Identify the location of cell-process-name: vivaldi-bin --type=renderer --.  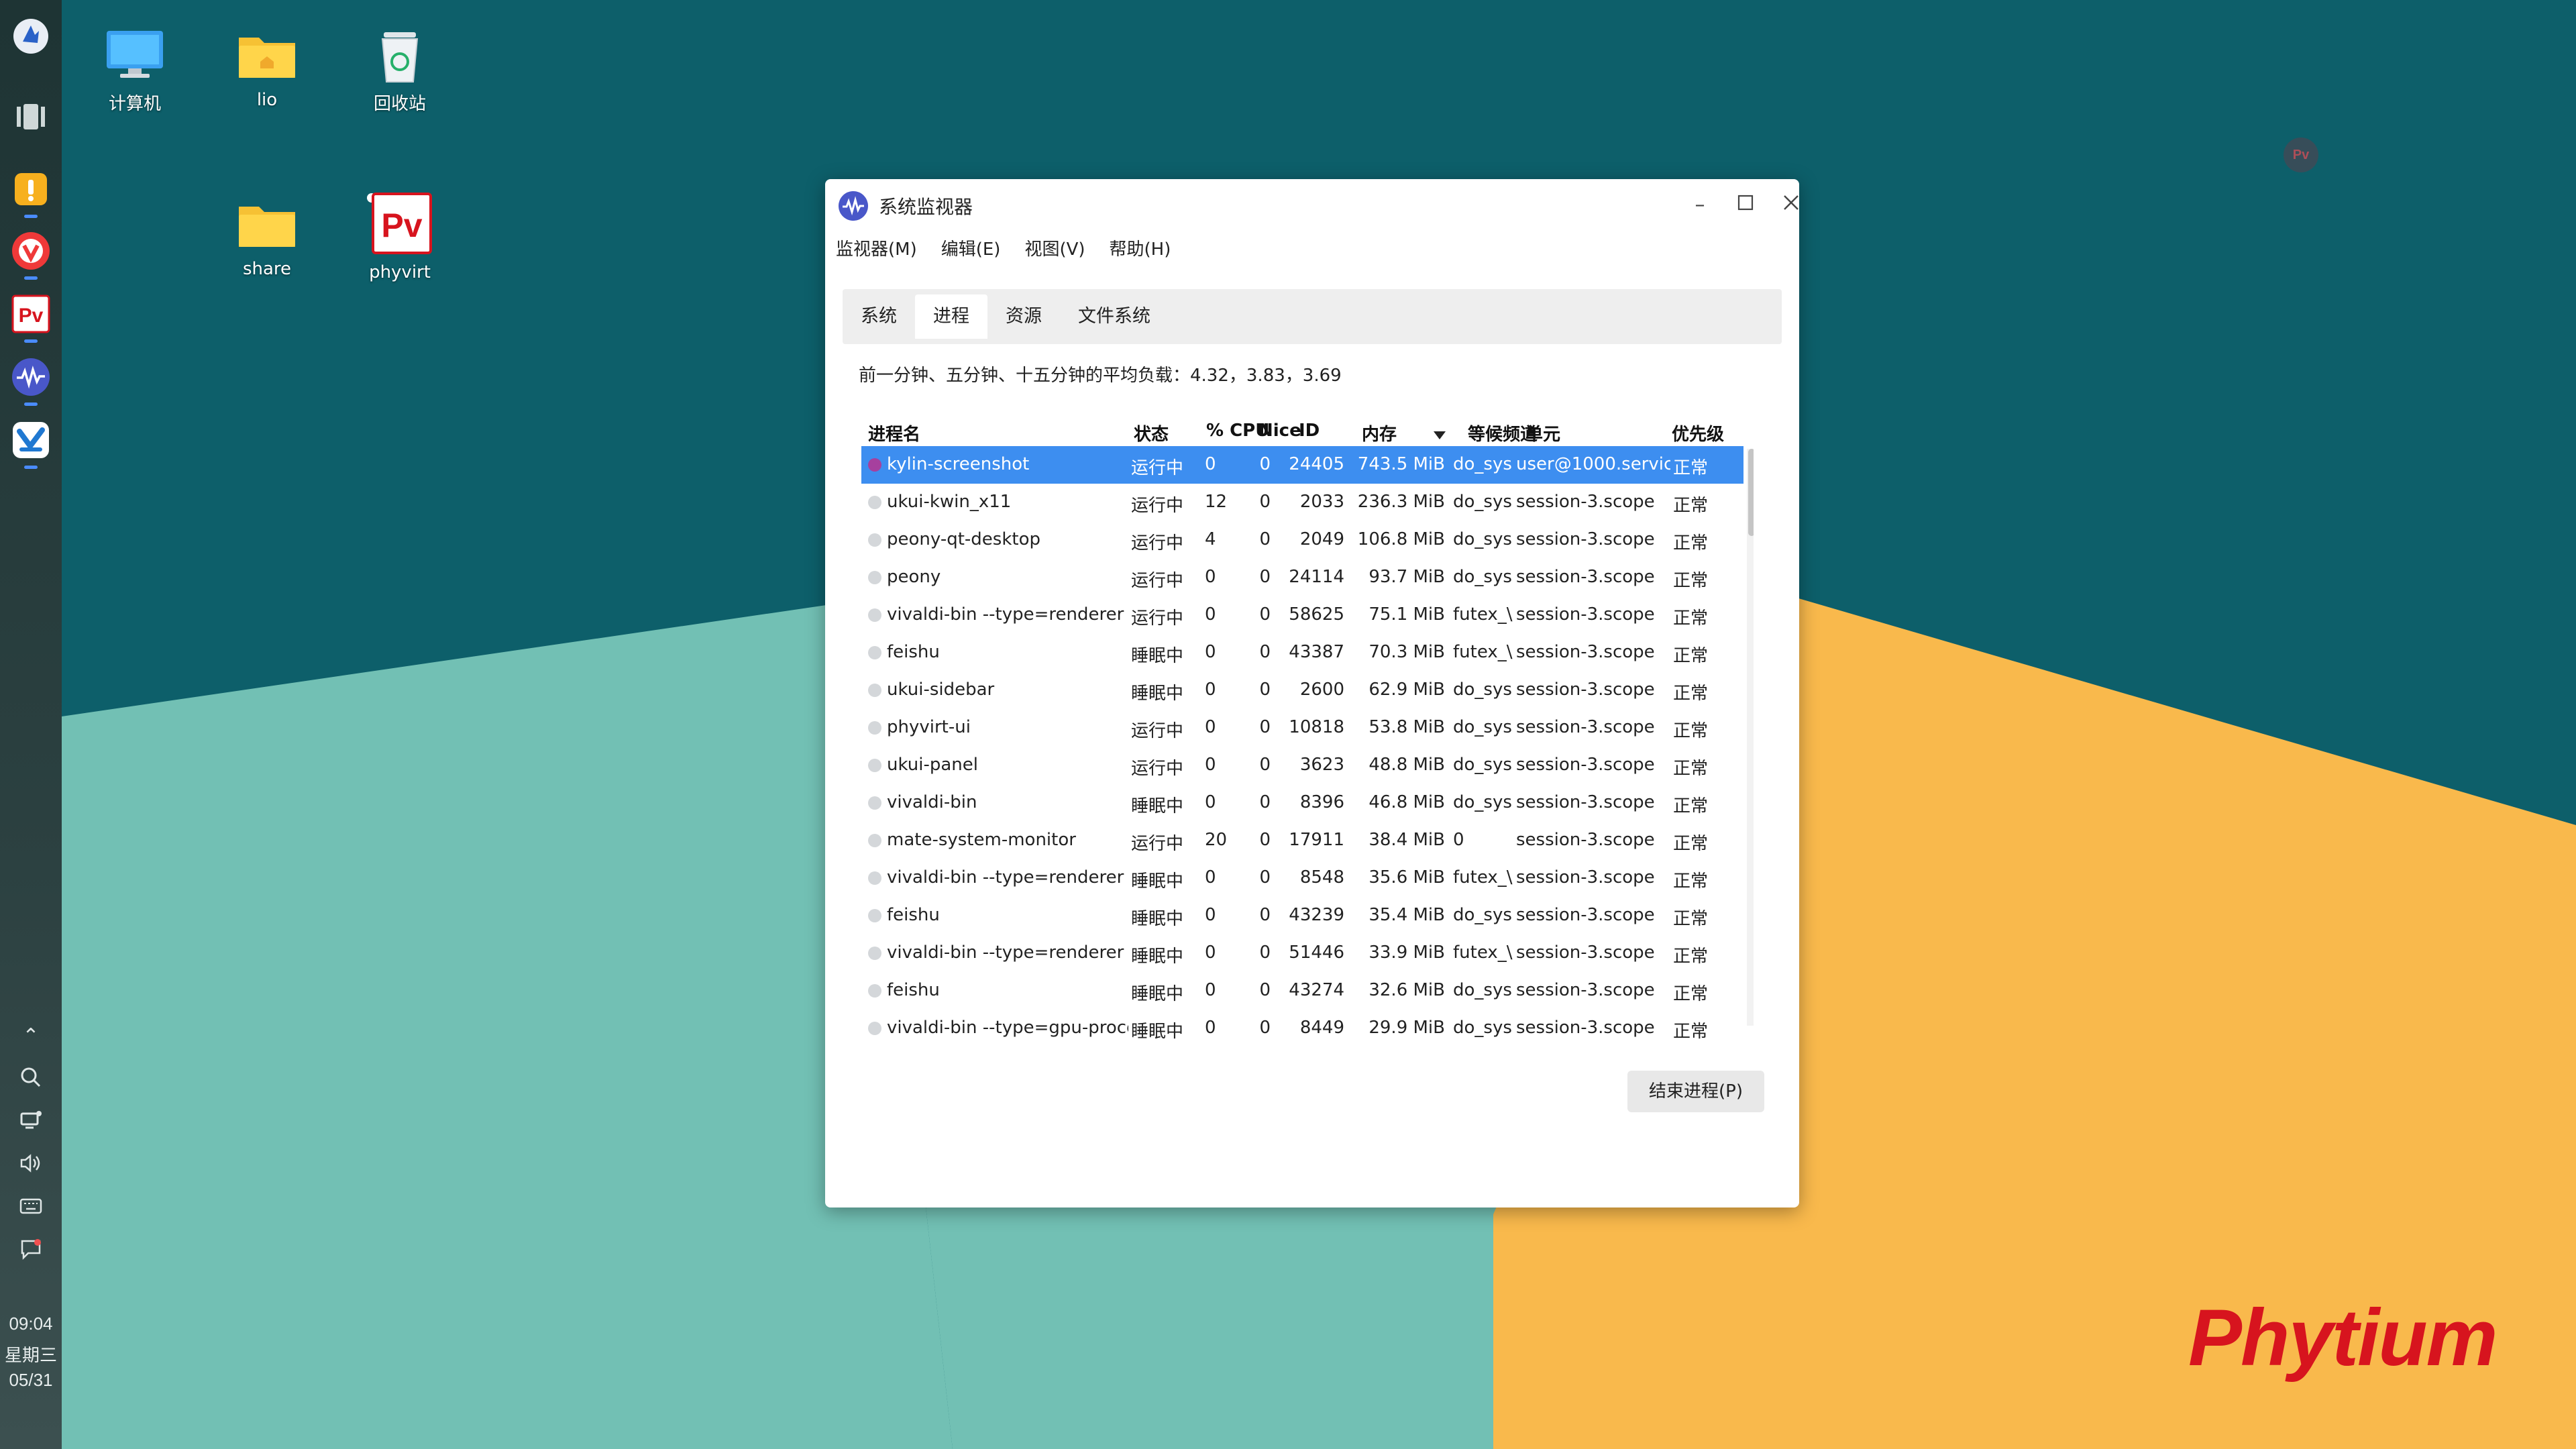
(1007, 877).